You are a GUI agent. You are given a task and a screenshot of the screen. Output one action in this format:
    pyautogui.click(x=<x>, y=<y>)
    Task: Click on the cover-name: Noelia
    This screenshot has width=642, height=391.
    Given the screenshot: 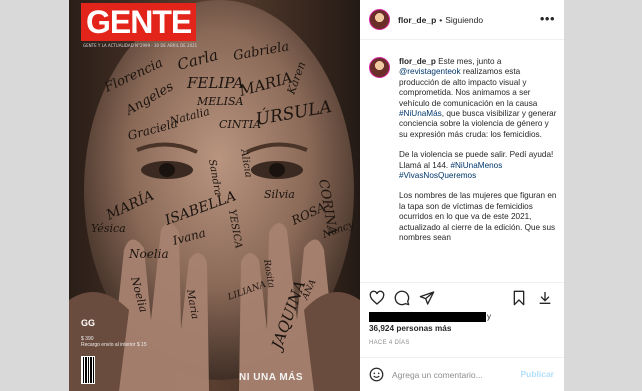 What is the action you would take?
    pyautogui.click(x=148, y=254)
    